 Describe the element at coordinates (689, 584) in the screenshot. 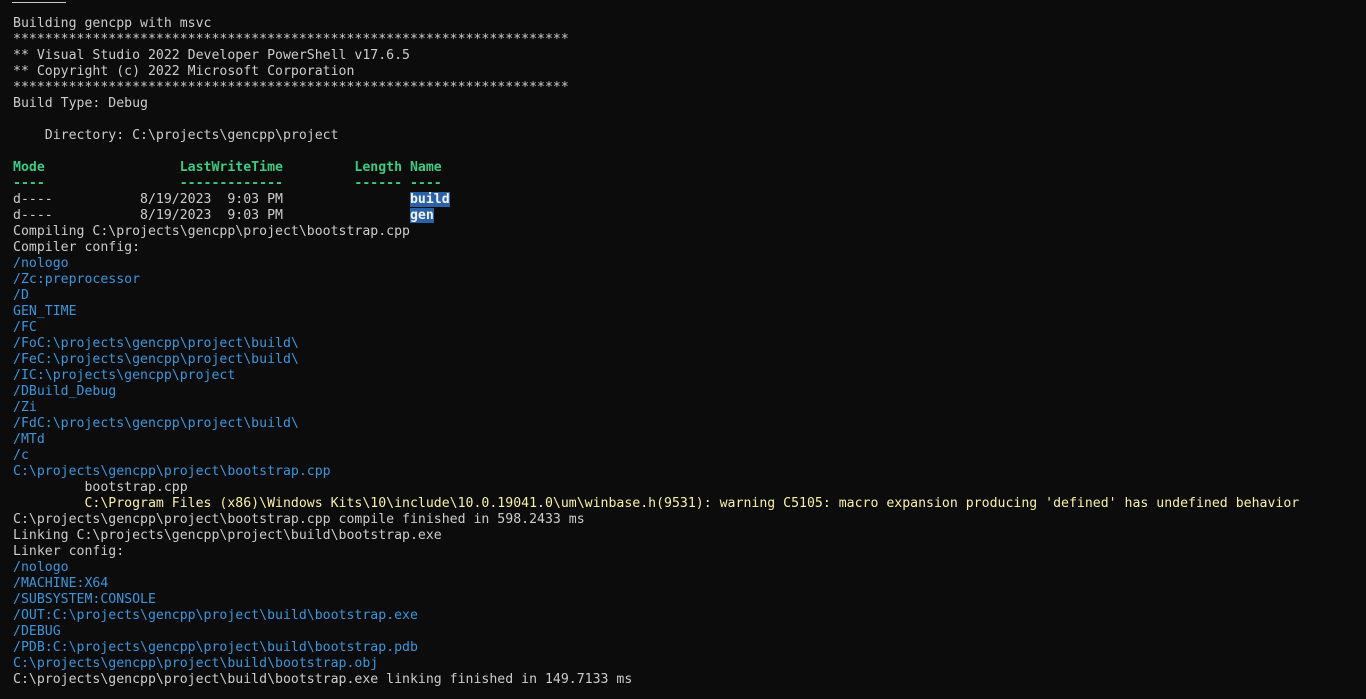

I see `output-line: /MACHINE:X64` at that location.